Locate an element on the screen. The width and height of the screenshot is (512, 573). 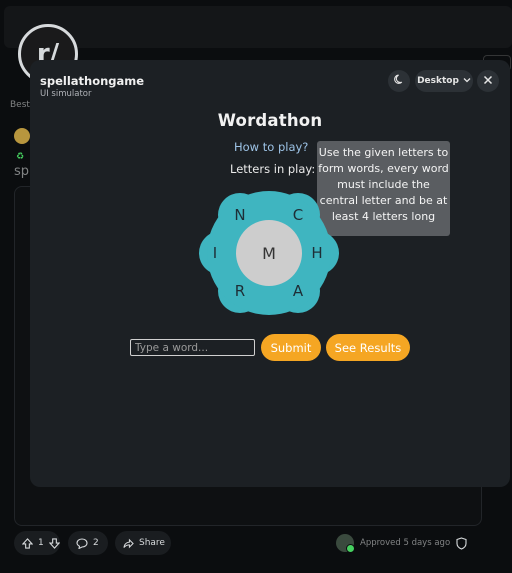
comments-button: 2 is located at coordinates (88, 543).